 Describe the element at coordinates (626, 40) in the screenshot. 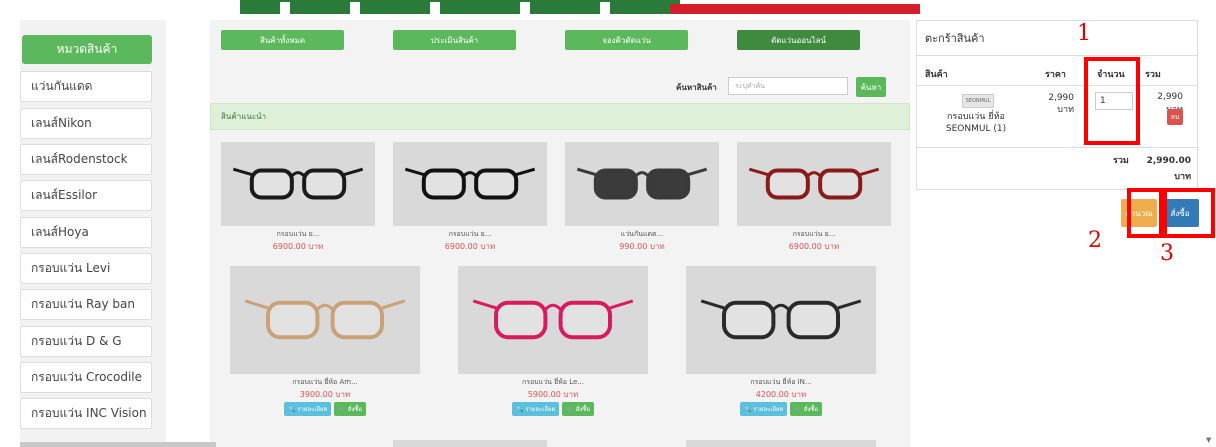

I see `nav-booking-button: จองคิวตัดแว่น` at that location.